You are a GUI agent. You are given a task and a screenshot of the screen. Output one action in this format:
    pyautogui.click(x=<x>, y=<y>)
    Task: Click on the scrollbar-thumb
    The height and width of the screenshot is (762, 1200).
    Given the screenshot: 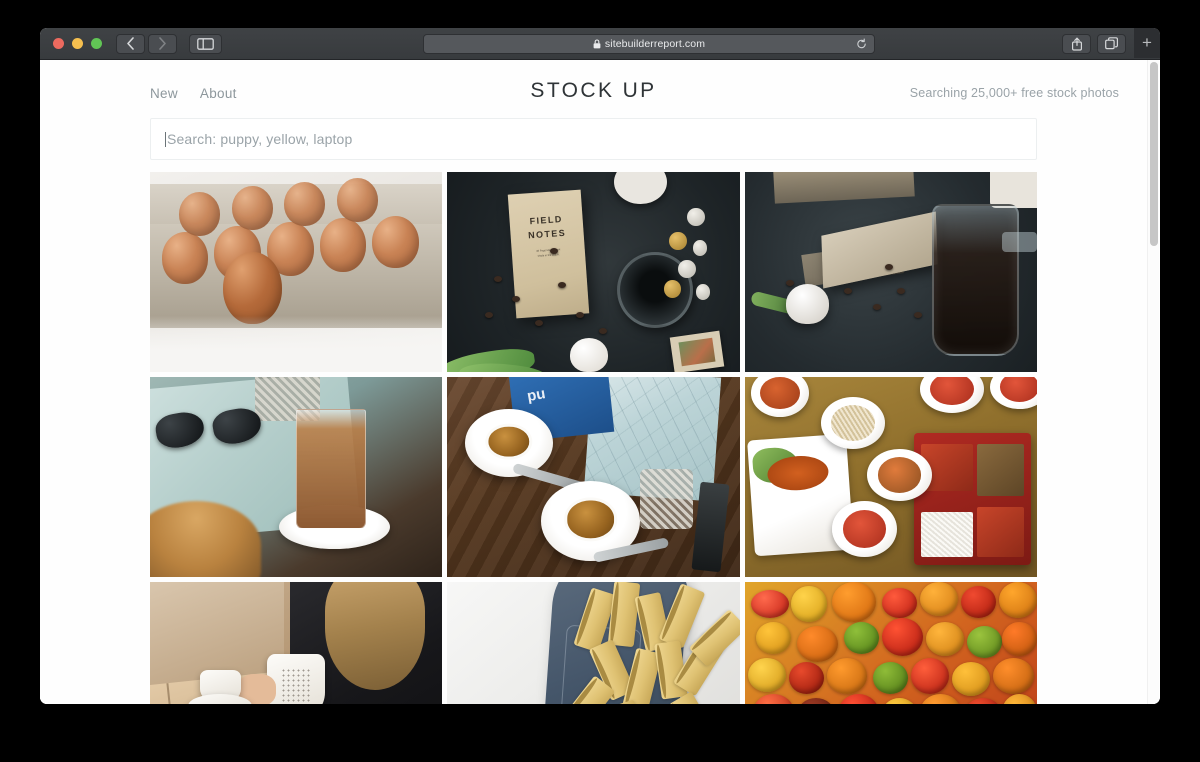 What is the action you would take?
    pyautogui.click(x=1154, y=154)
    